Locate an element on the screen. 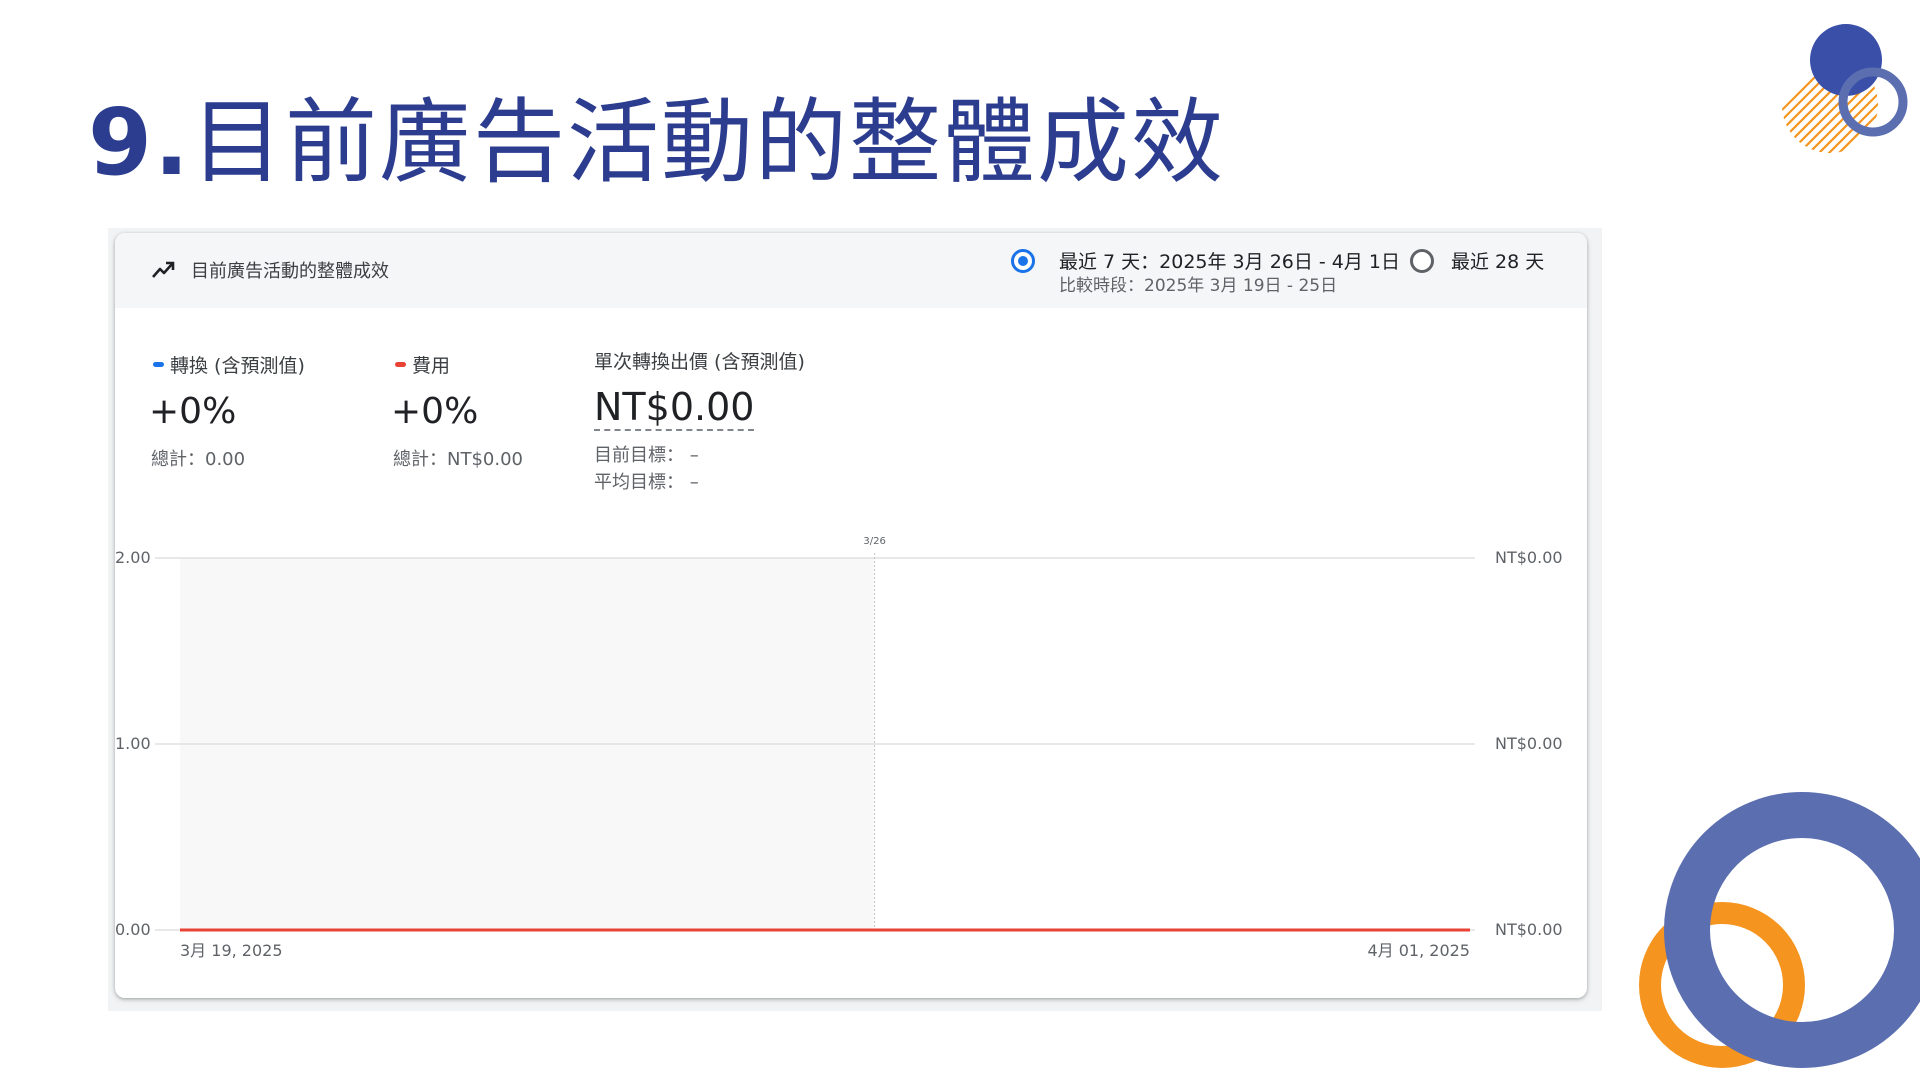 This screenshot has height=1080, width=1920. left-axis-tick-label: 1.00 is located at coordinates (133, 743).